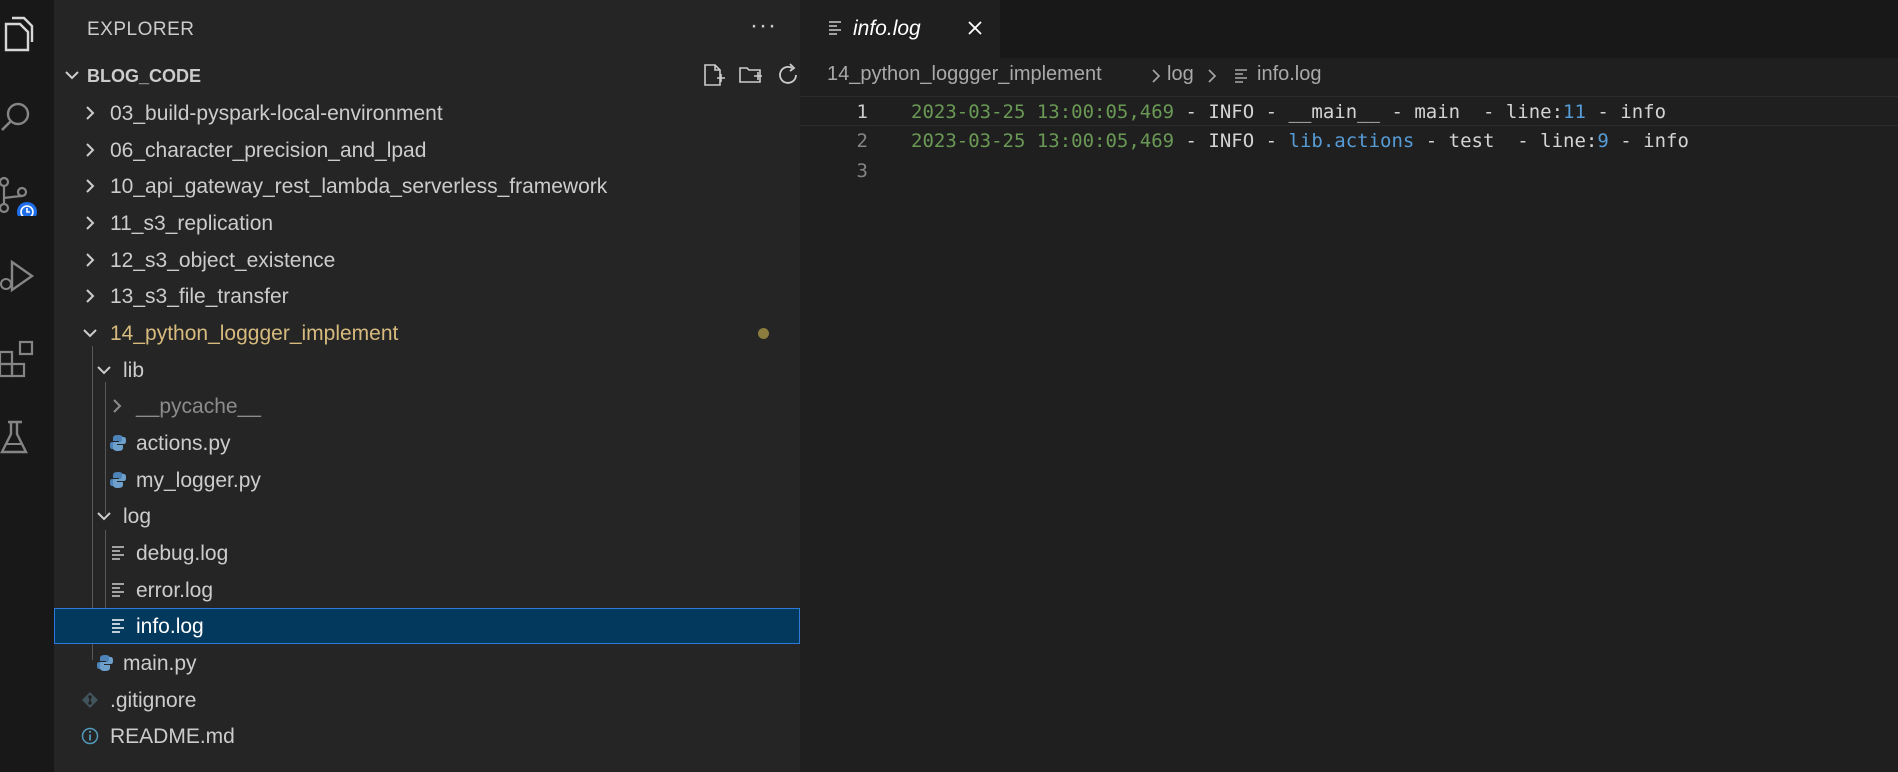 The image size is (1898, 772). I want to click on editor-tabs: info.log, so click(1349, 29).